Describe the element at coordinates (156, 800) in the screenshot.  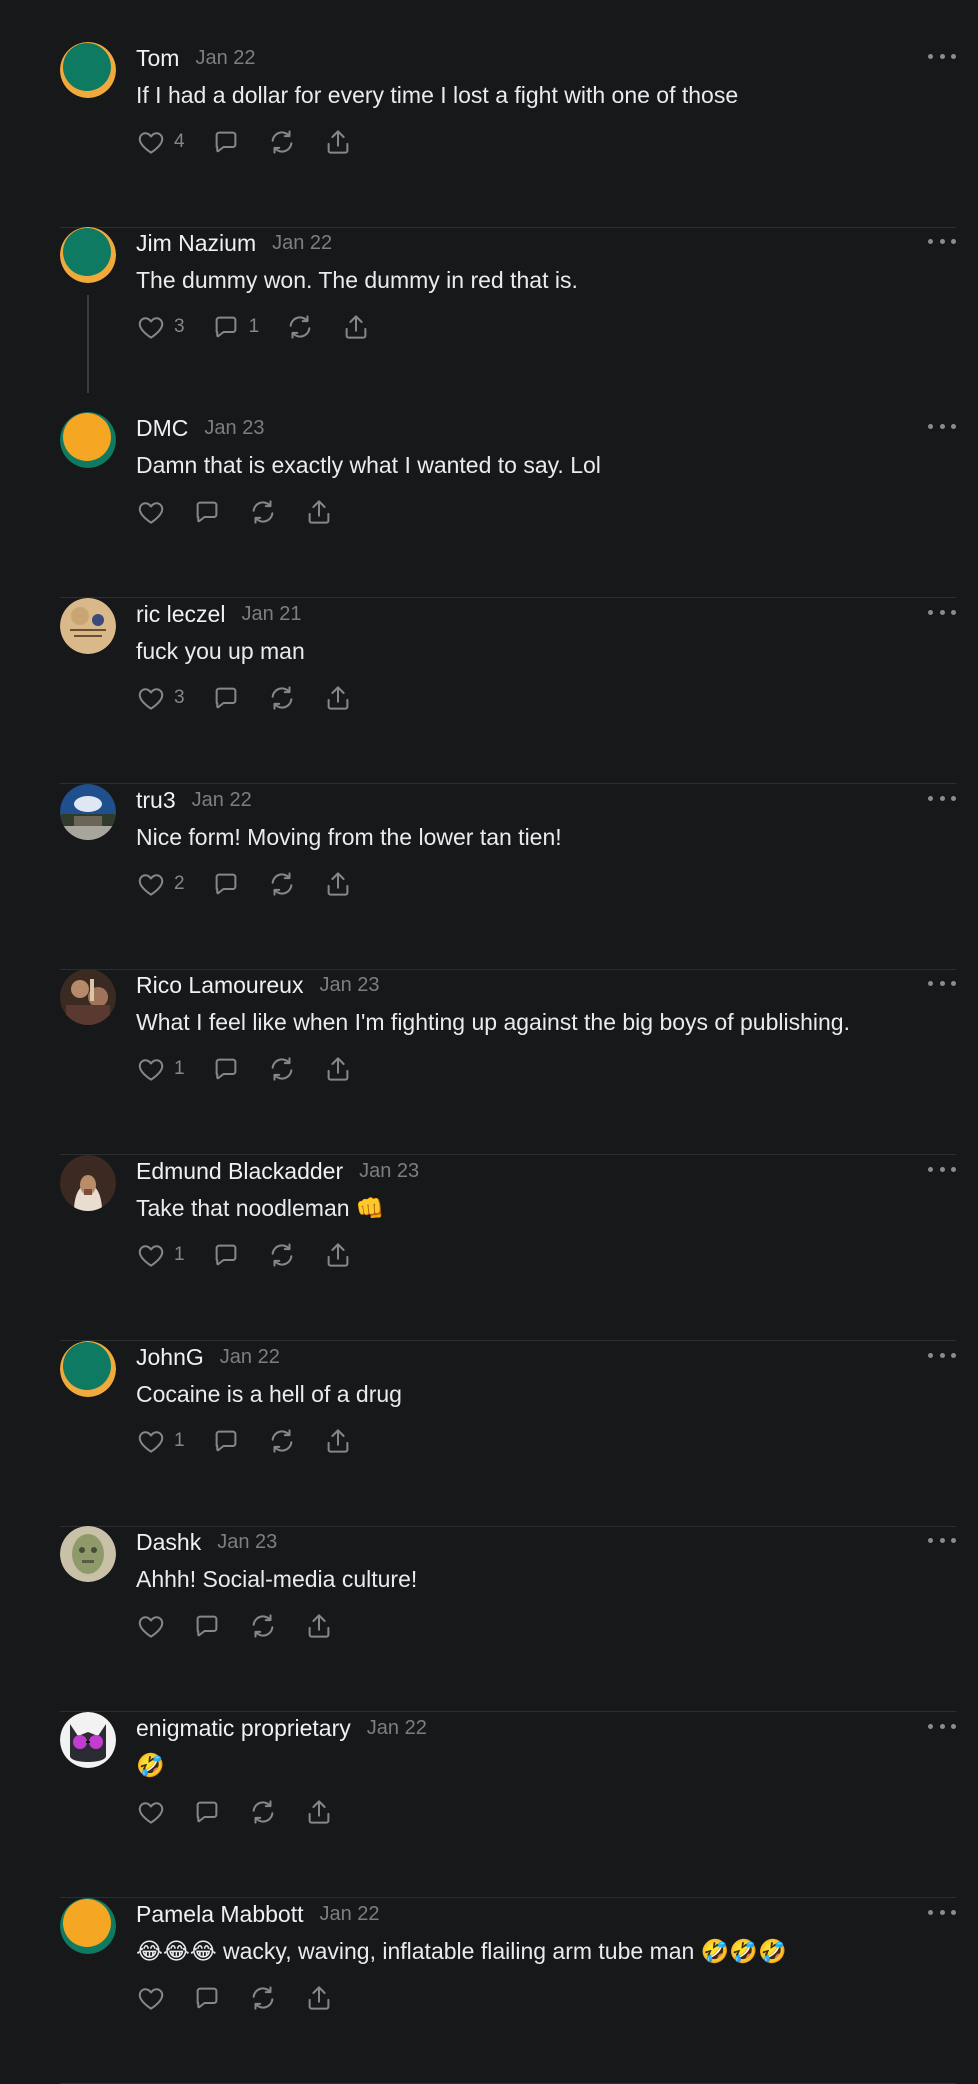
I see `author-name: tru3` at that location.